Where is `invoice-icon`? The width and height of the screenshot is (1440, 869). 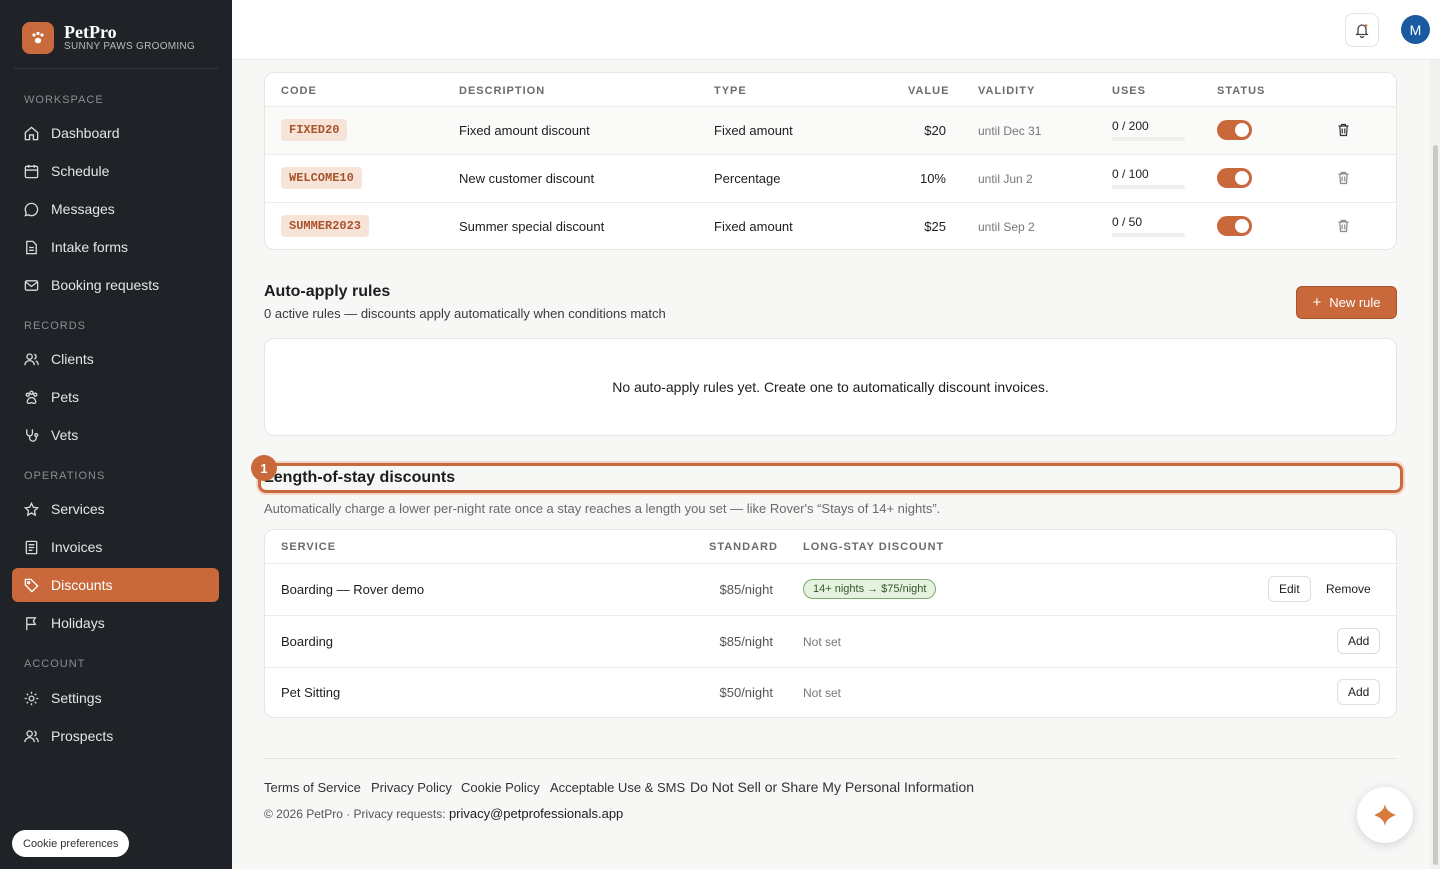
invoice-icon is located at coordinates (31, 547).